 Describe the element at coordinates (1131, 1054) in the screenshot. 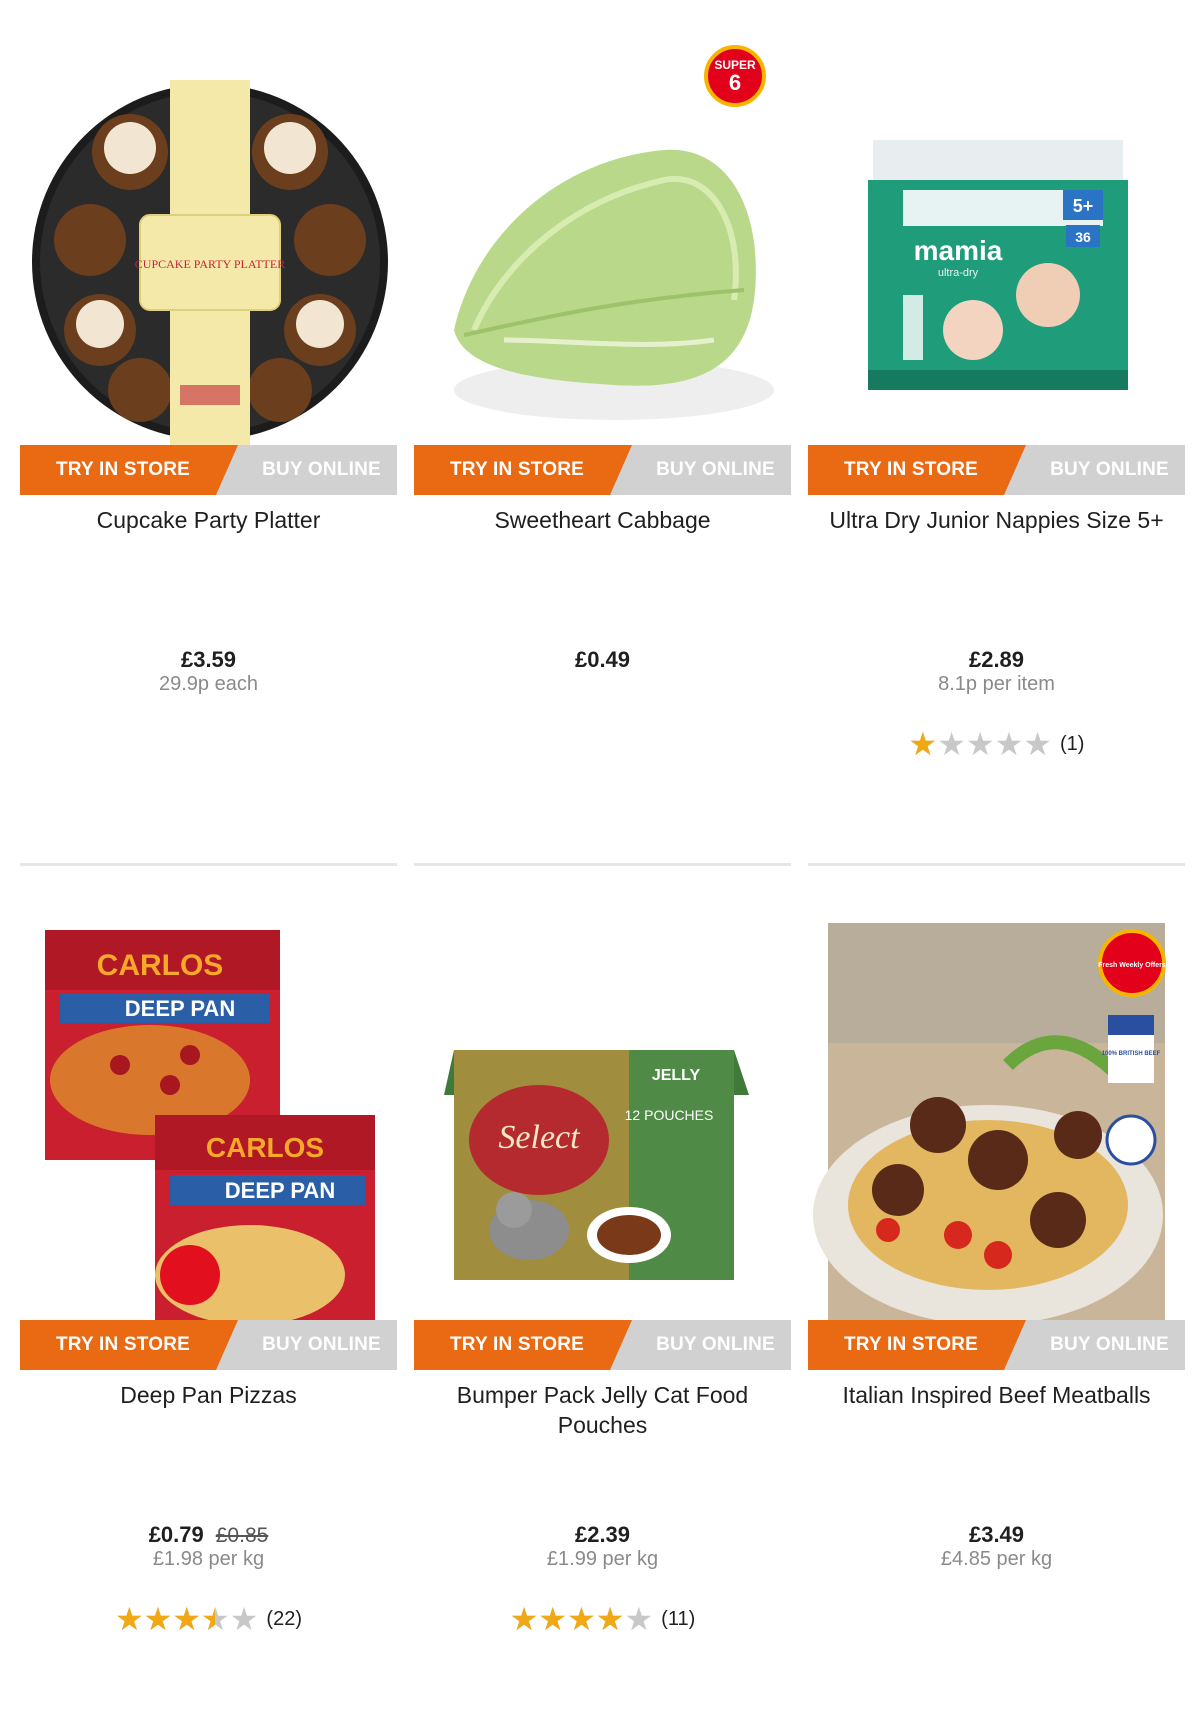

I see `british-beef-badge-text: 100% BRITISH BEEF` at that location.